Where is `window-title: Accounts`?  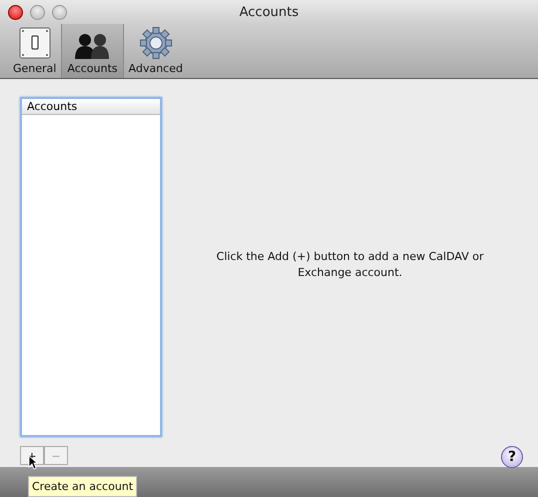 window-title: Accounts is located at coordinates (269, 12).